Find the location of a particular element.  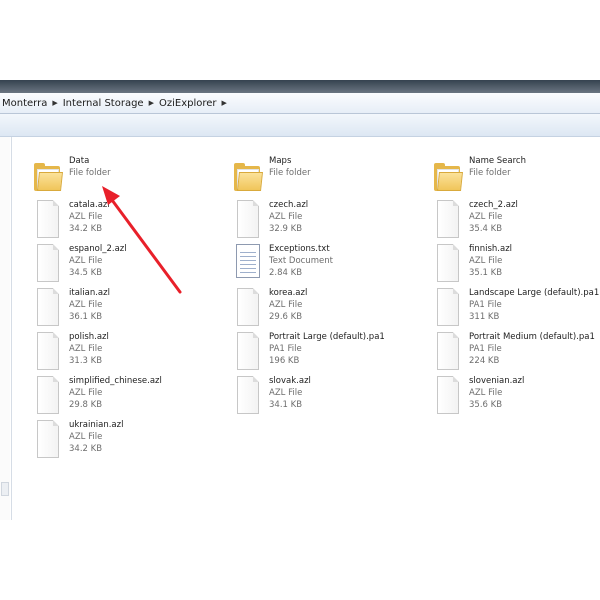

item-size: 34.1 KB is located at coordinates (286, 405).